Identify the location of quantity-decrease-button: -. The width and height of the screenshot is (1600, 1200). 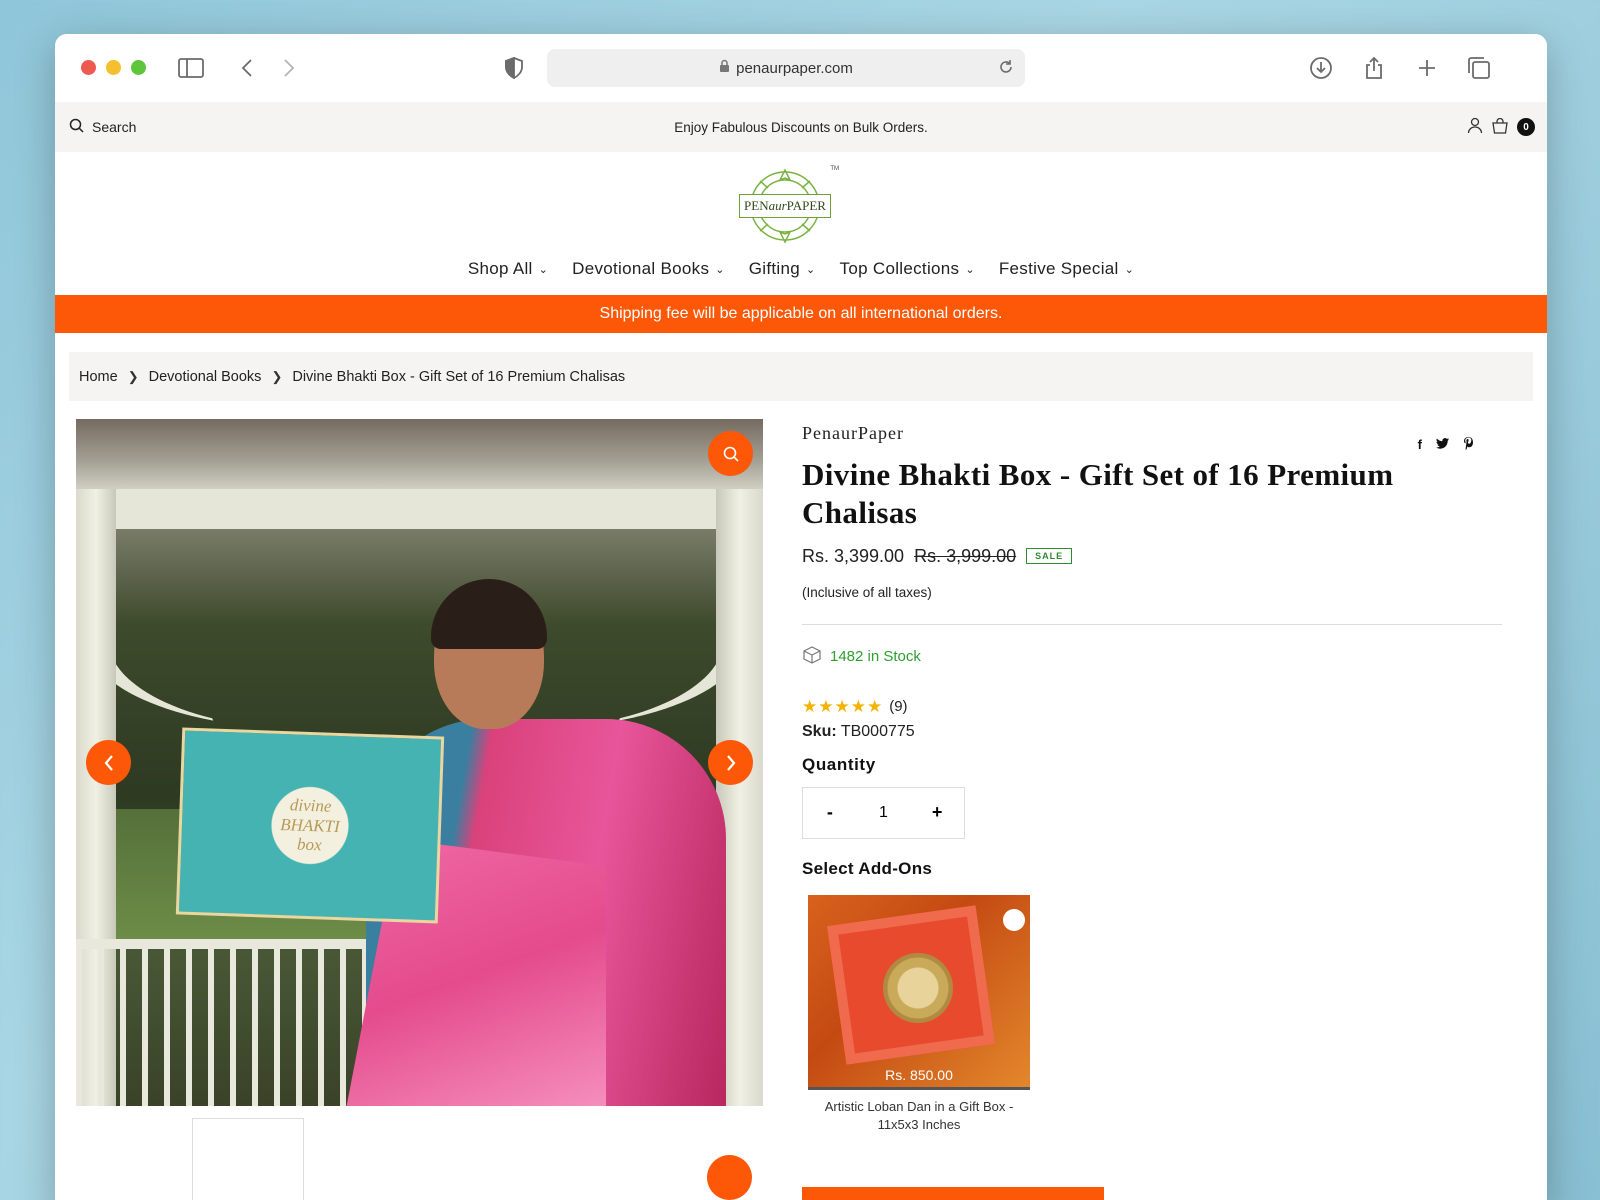
(830, 812).